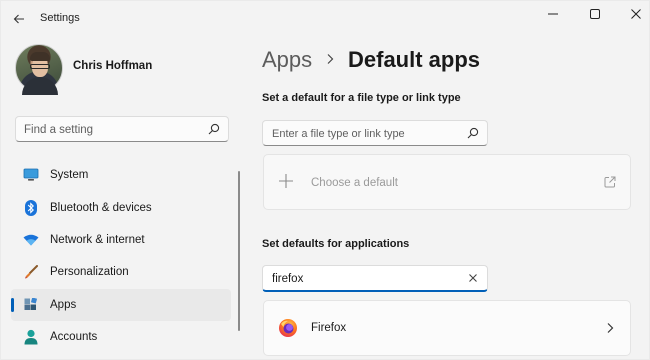 This screenshot has height=360, width=650. Describe the element at coordinates (325, 18) in the screenshot. I see `title-bar: Settings` at that location.